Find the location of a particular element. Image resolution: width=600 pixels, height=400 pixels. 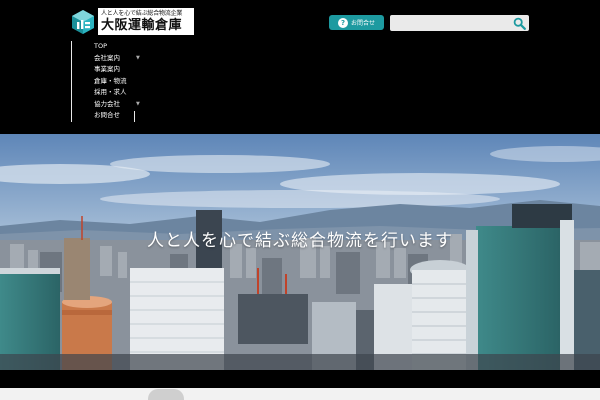

contact-button: ? お問合せ is located at coordinates (356, 22).